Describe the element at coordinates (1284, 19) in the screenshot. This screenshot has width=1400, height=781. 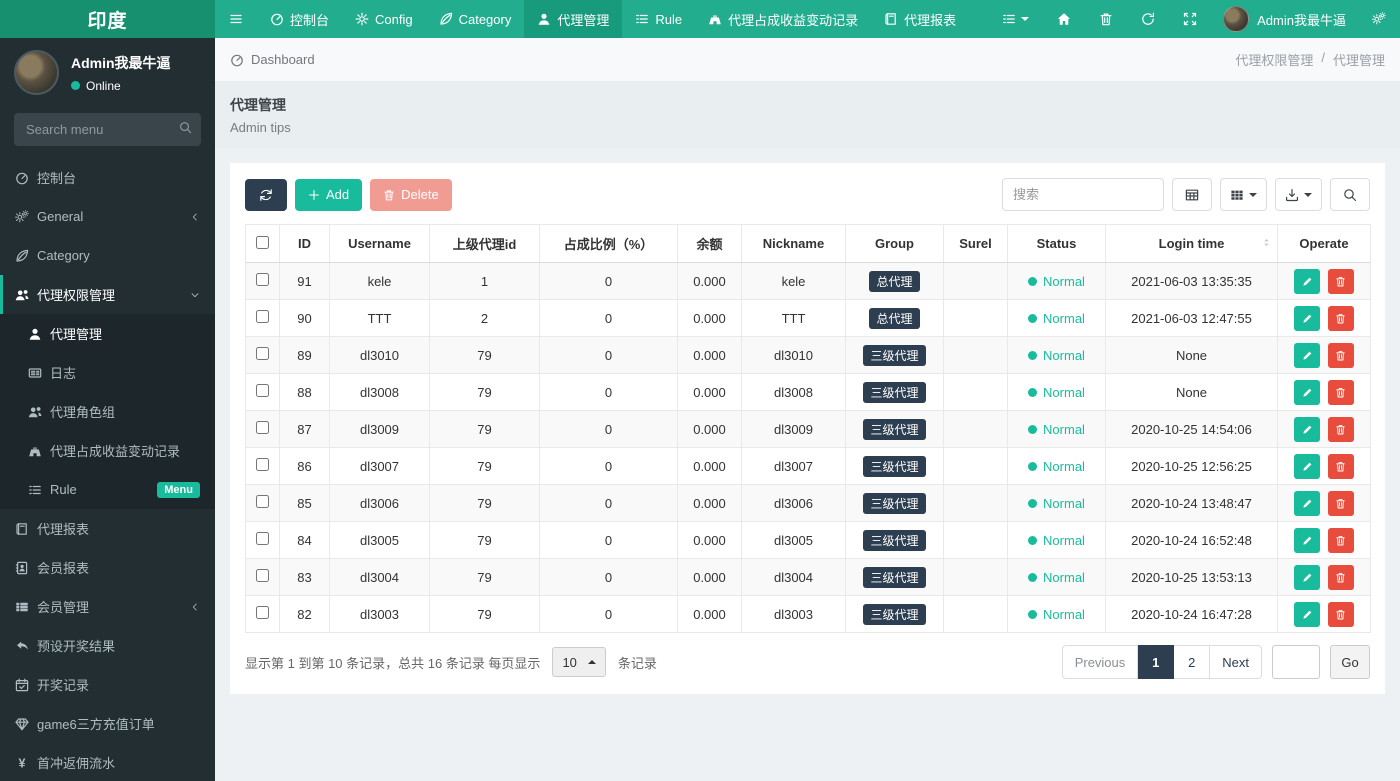
I see `nav-user-menu: Admin我最牛逼` at that location.